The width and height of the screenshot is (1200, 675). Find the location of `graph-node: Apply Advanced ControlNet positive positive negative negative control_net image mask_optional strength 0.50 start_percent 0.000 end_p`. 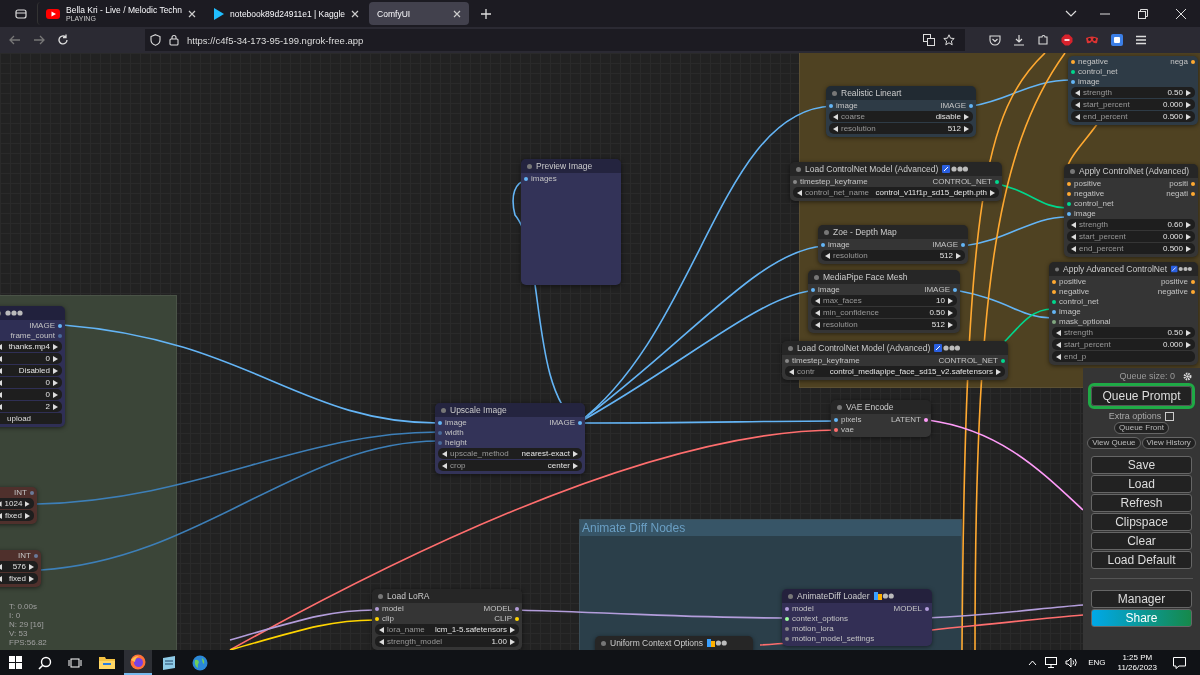

graph-node: Apply Advanced ControlNet positive positive negative negative control_net image mask_optional strength 0.50 start_percent 0.000 end_p is located at coordinates (1123, 313).